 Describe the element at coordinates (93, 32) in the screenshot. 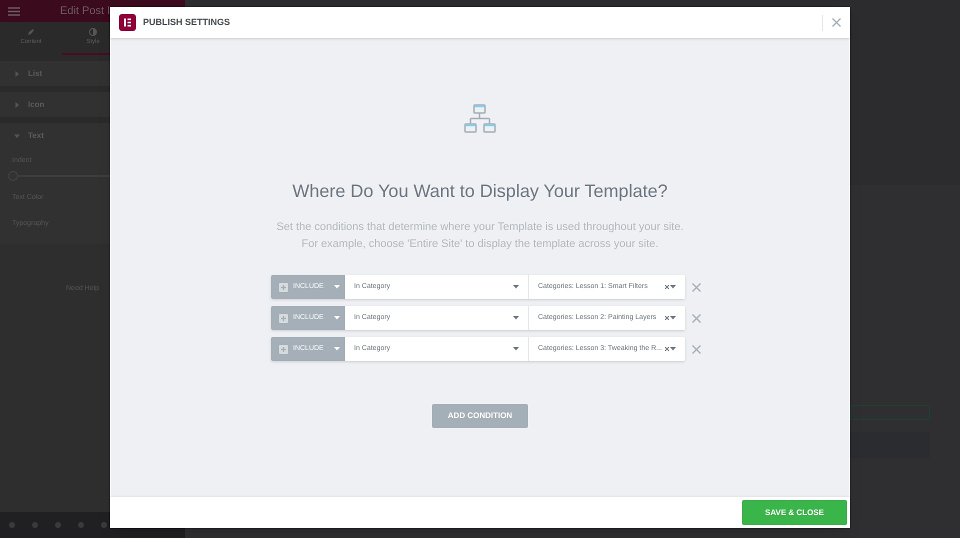

I see `contrast-icon` at that location.